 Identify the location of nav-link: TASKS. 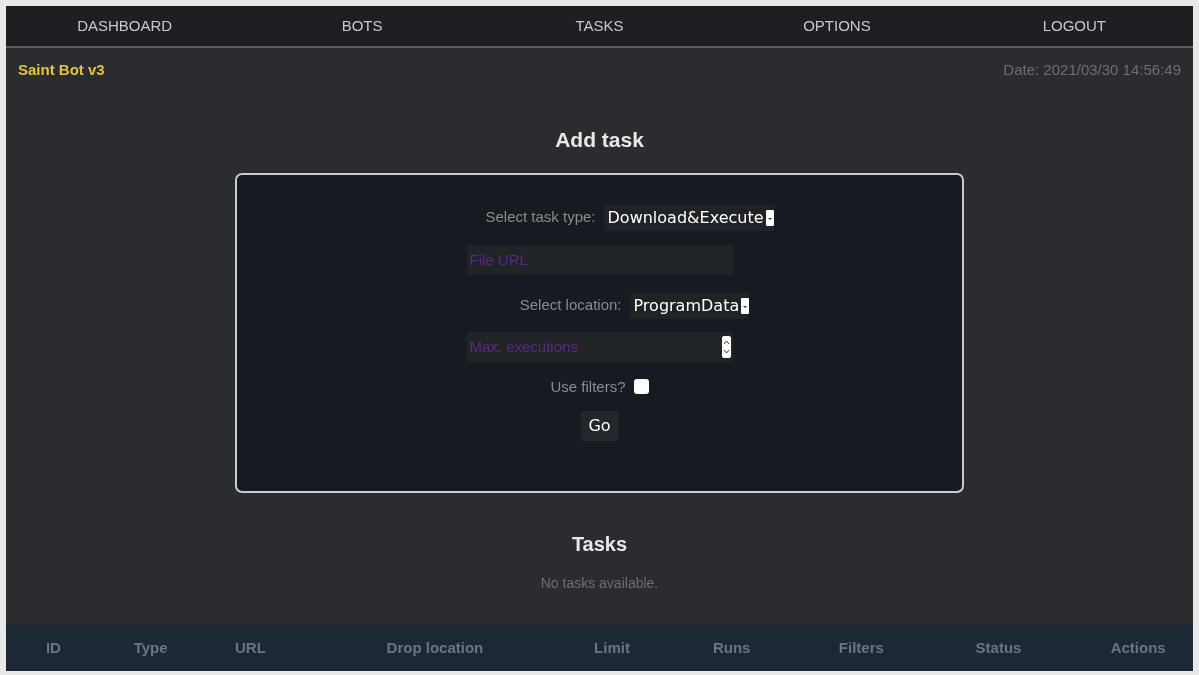
(599, 26).